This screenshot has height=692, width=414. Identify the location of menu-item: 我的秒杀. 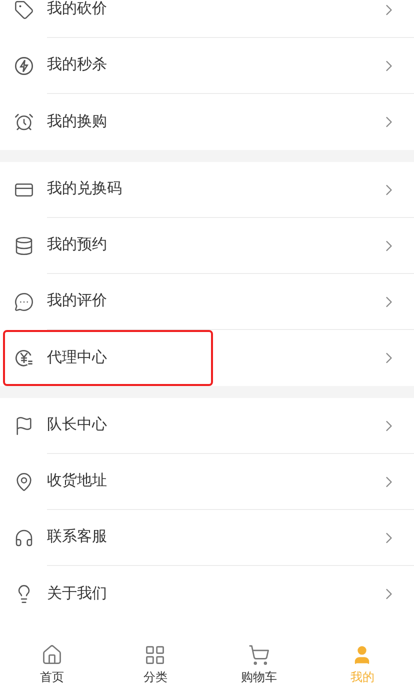
(207, 66).